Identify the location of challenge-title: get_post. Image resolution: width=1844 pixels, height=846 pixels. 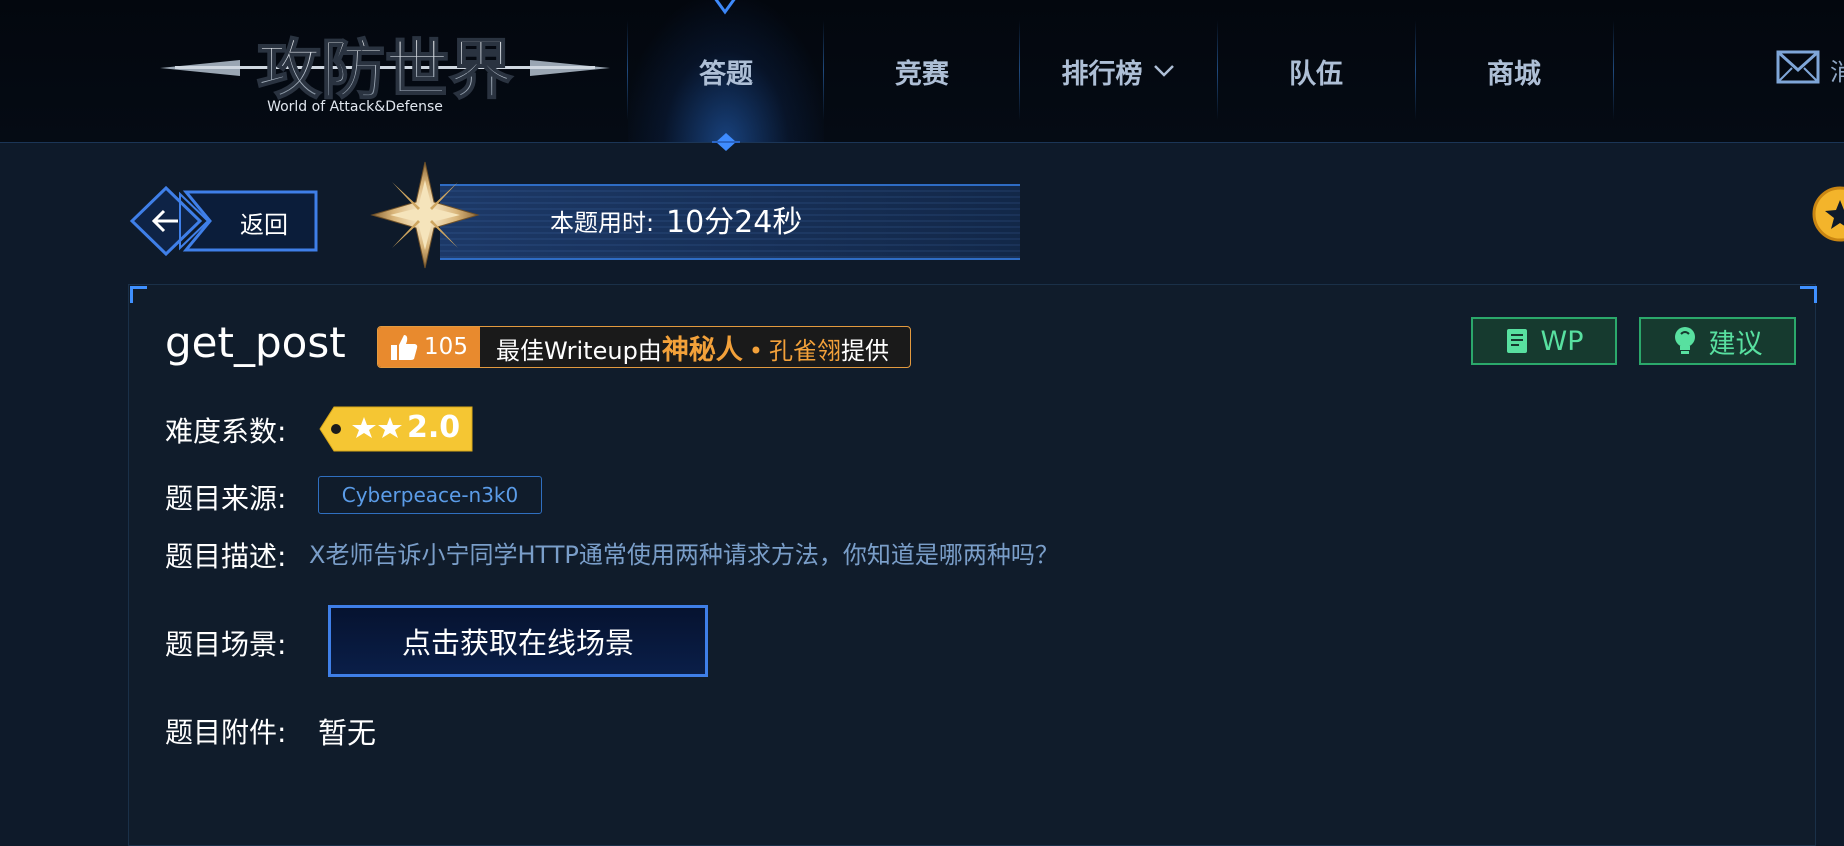
(255, 342).